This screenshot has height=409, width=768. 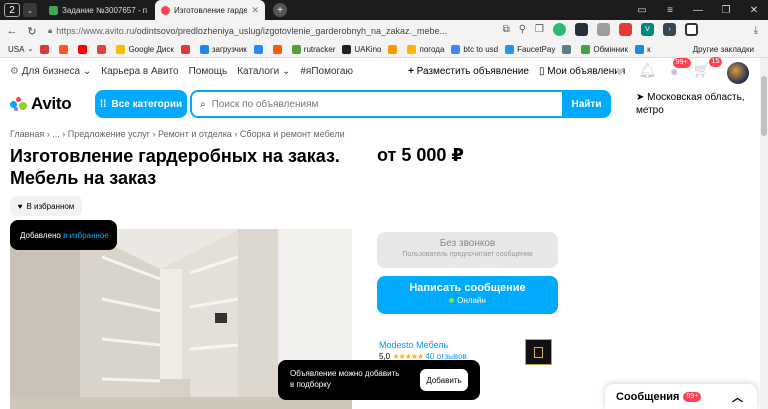 I want to click on logo-text: Avito, so click(x=51, y=103).